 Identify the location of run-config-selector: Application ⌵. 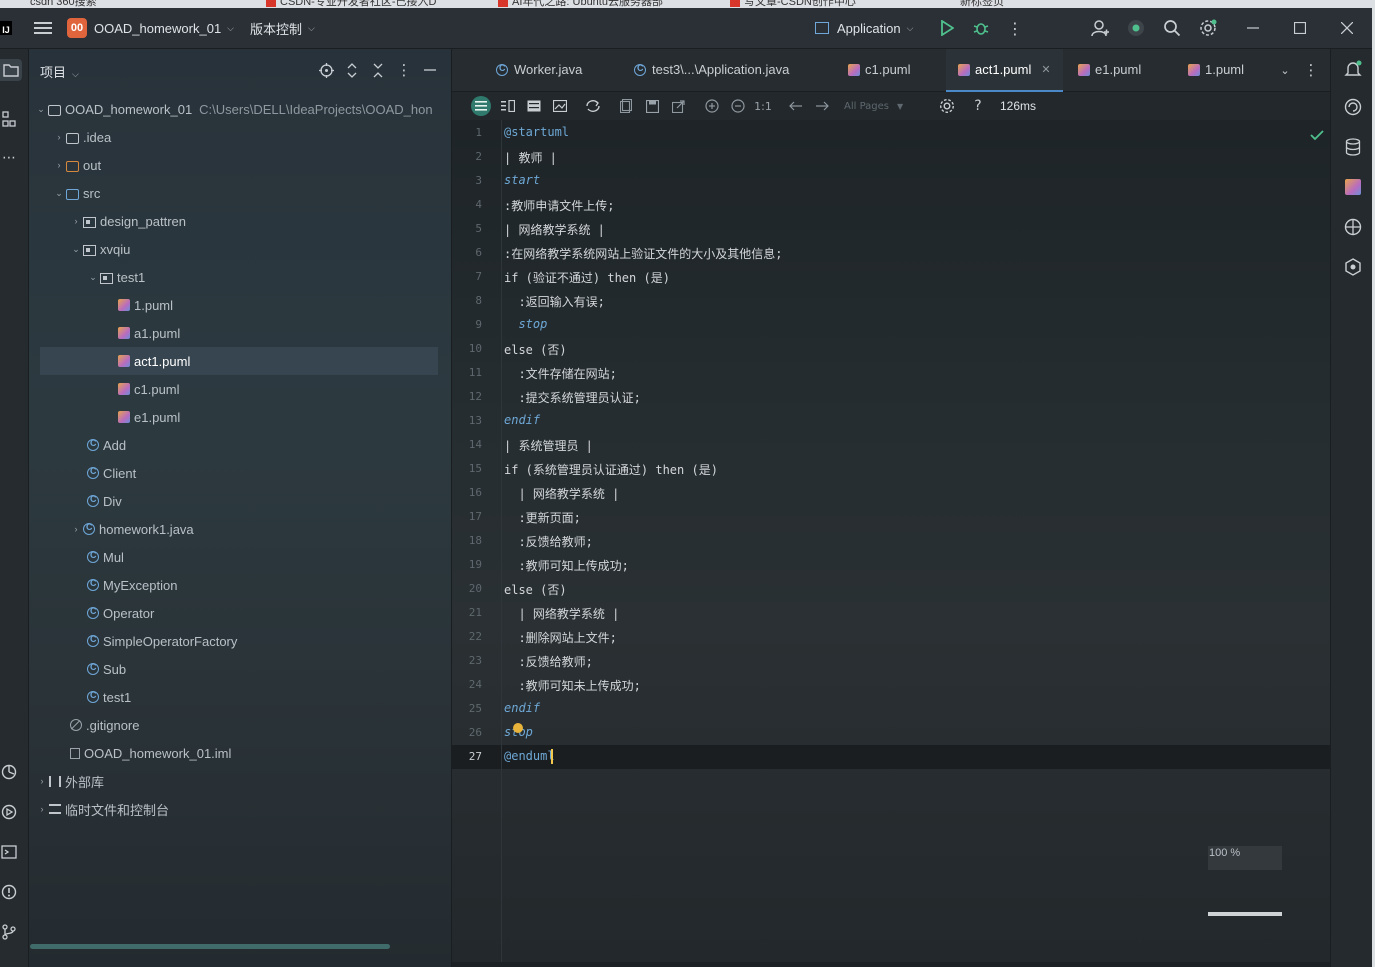
(864, 28).